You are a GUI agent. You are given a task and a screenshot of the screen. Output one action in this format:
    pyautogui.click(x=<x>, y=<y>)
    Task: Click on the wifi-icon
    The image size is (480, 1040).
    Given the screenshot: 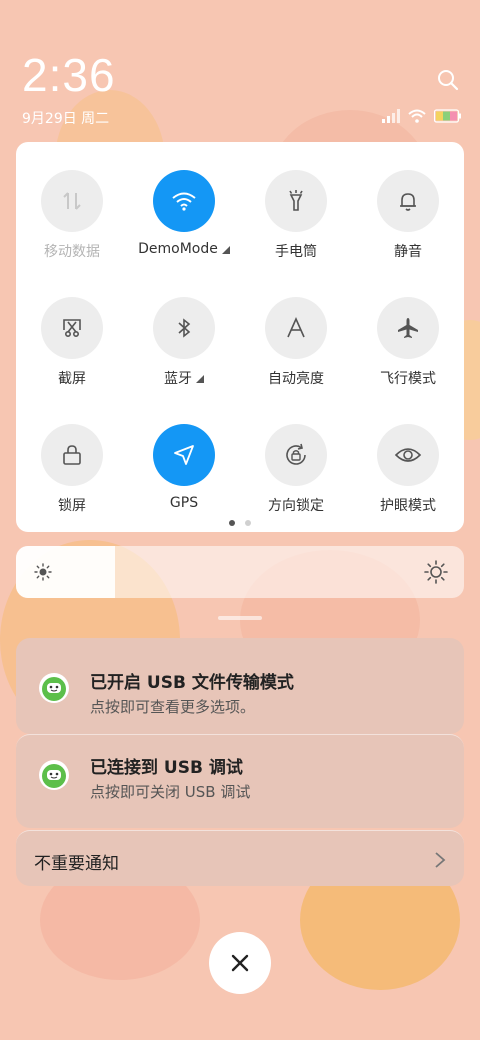 What is the action you would take?
    pyautogui.click(x=184, y=201)
    